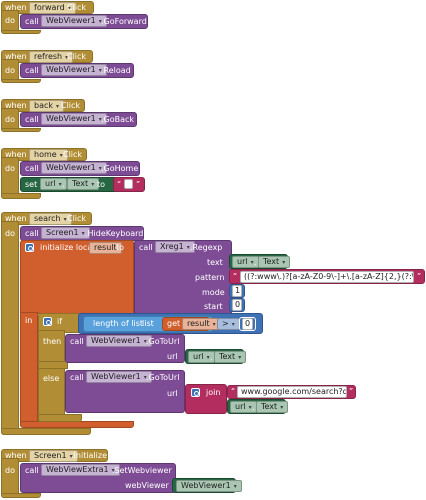 The height and width of the screenshot is (500, 426). Describe the element at coordinates (71, 105) in the screenshot. I see `event-name-back: Click` at that location.